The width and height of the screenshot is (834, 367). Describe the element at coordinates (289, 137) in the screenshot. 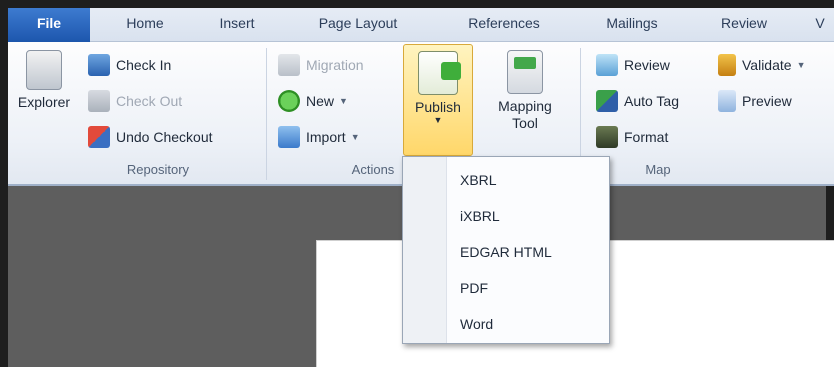

I see `import-icon` at that location.